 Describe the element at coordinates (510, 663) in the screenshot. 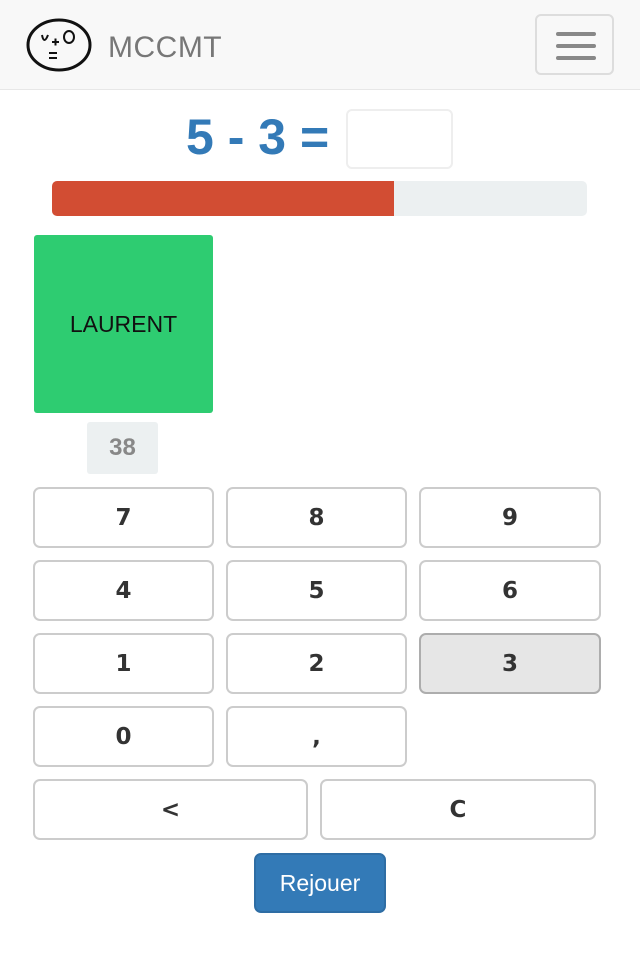

I see `key-3: 3` at that location.